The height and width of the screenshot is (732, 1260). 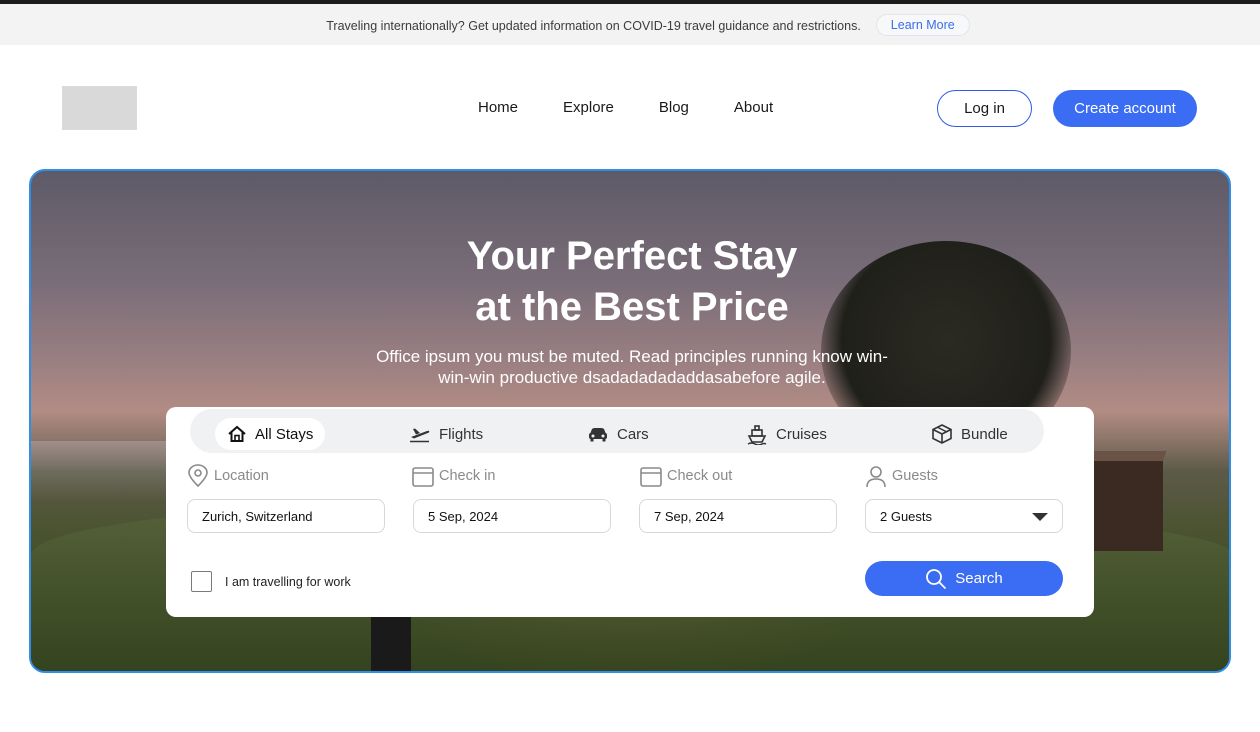 I want to click on search-button-label: Search, so click(x=979, y=578).